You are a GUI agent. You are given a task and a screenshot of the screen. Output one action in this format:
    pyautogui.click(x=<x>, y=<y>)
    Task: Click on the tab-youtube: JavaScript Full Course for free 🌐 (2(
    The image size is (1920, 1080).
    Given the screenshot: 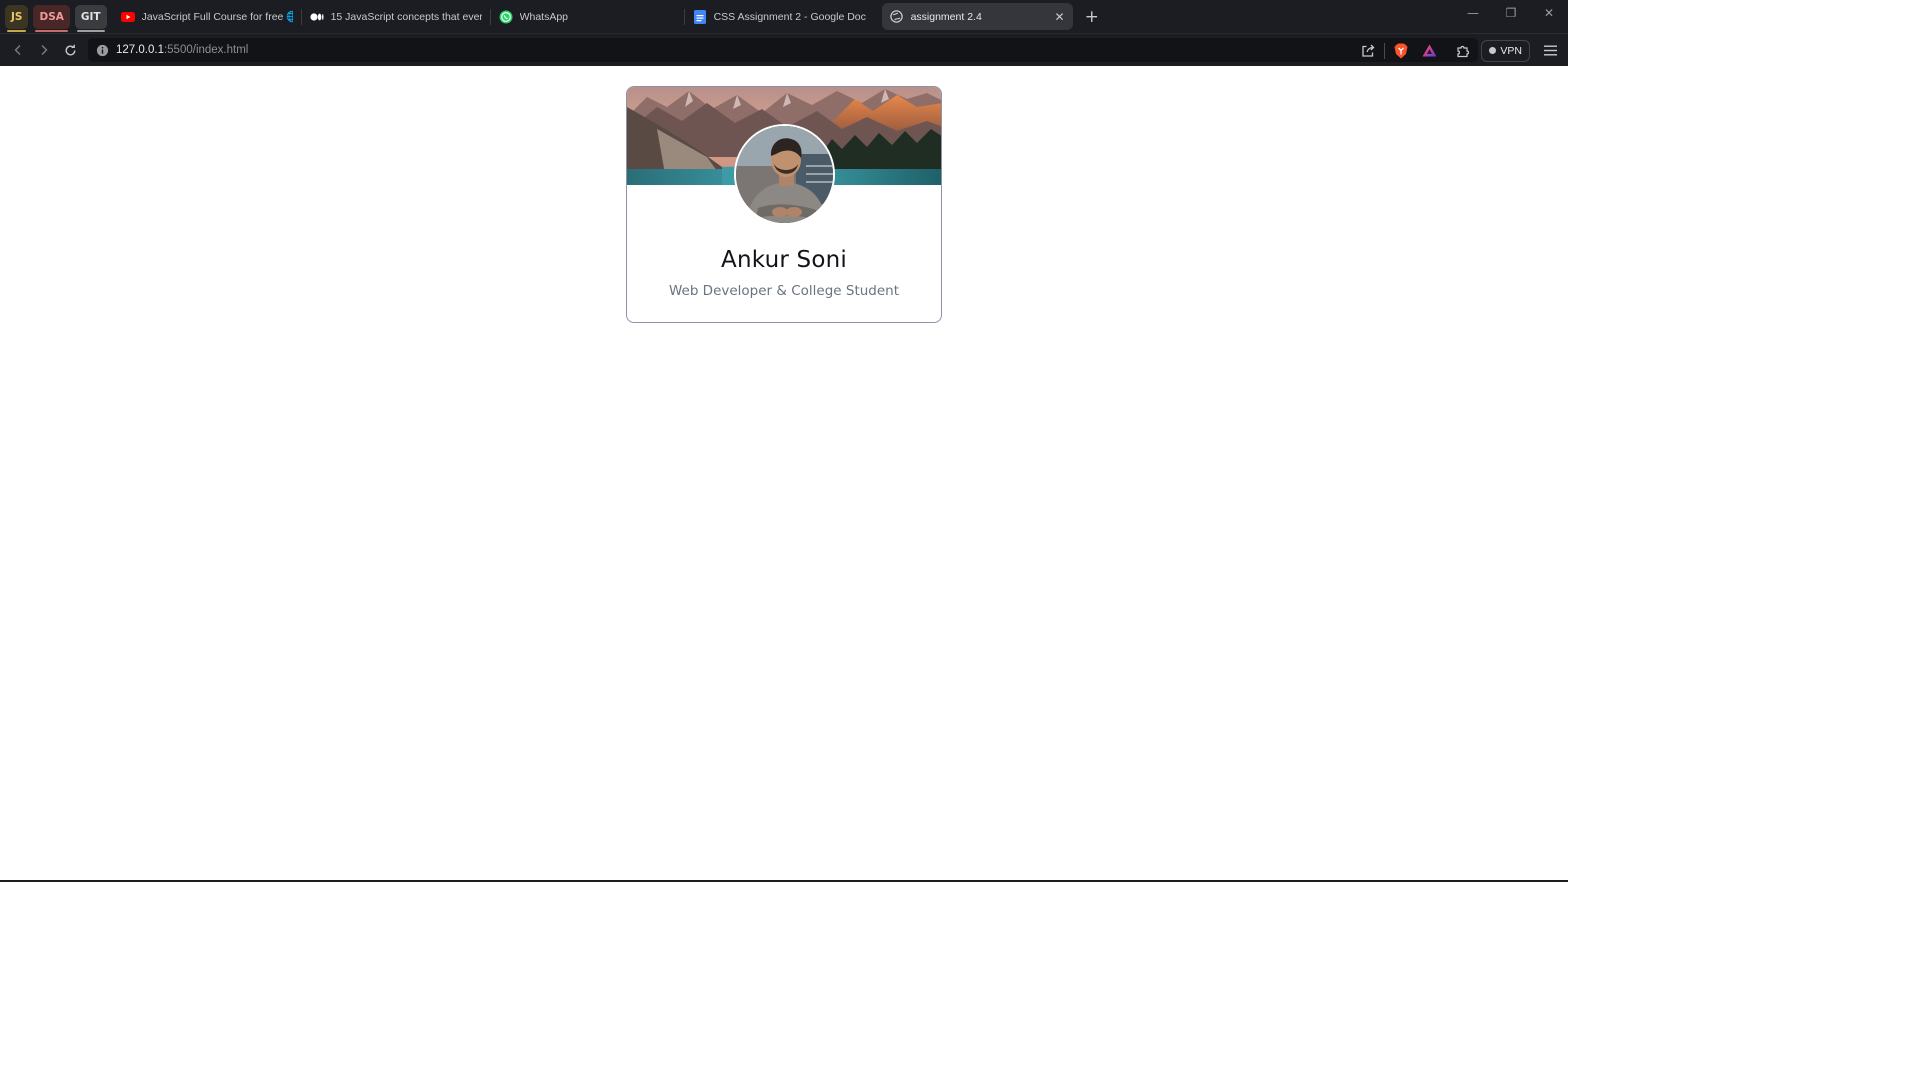 What is the action you would take?
    pyautogui.click(x=207, y=16)
    